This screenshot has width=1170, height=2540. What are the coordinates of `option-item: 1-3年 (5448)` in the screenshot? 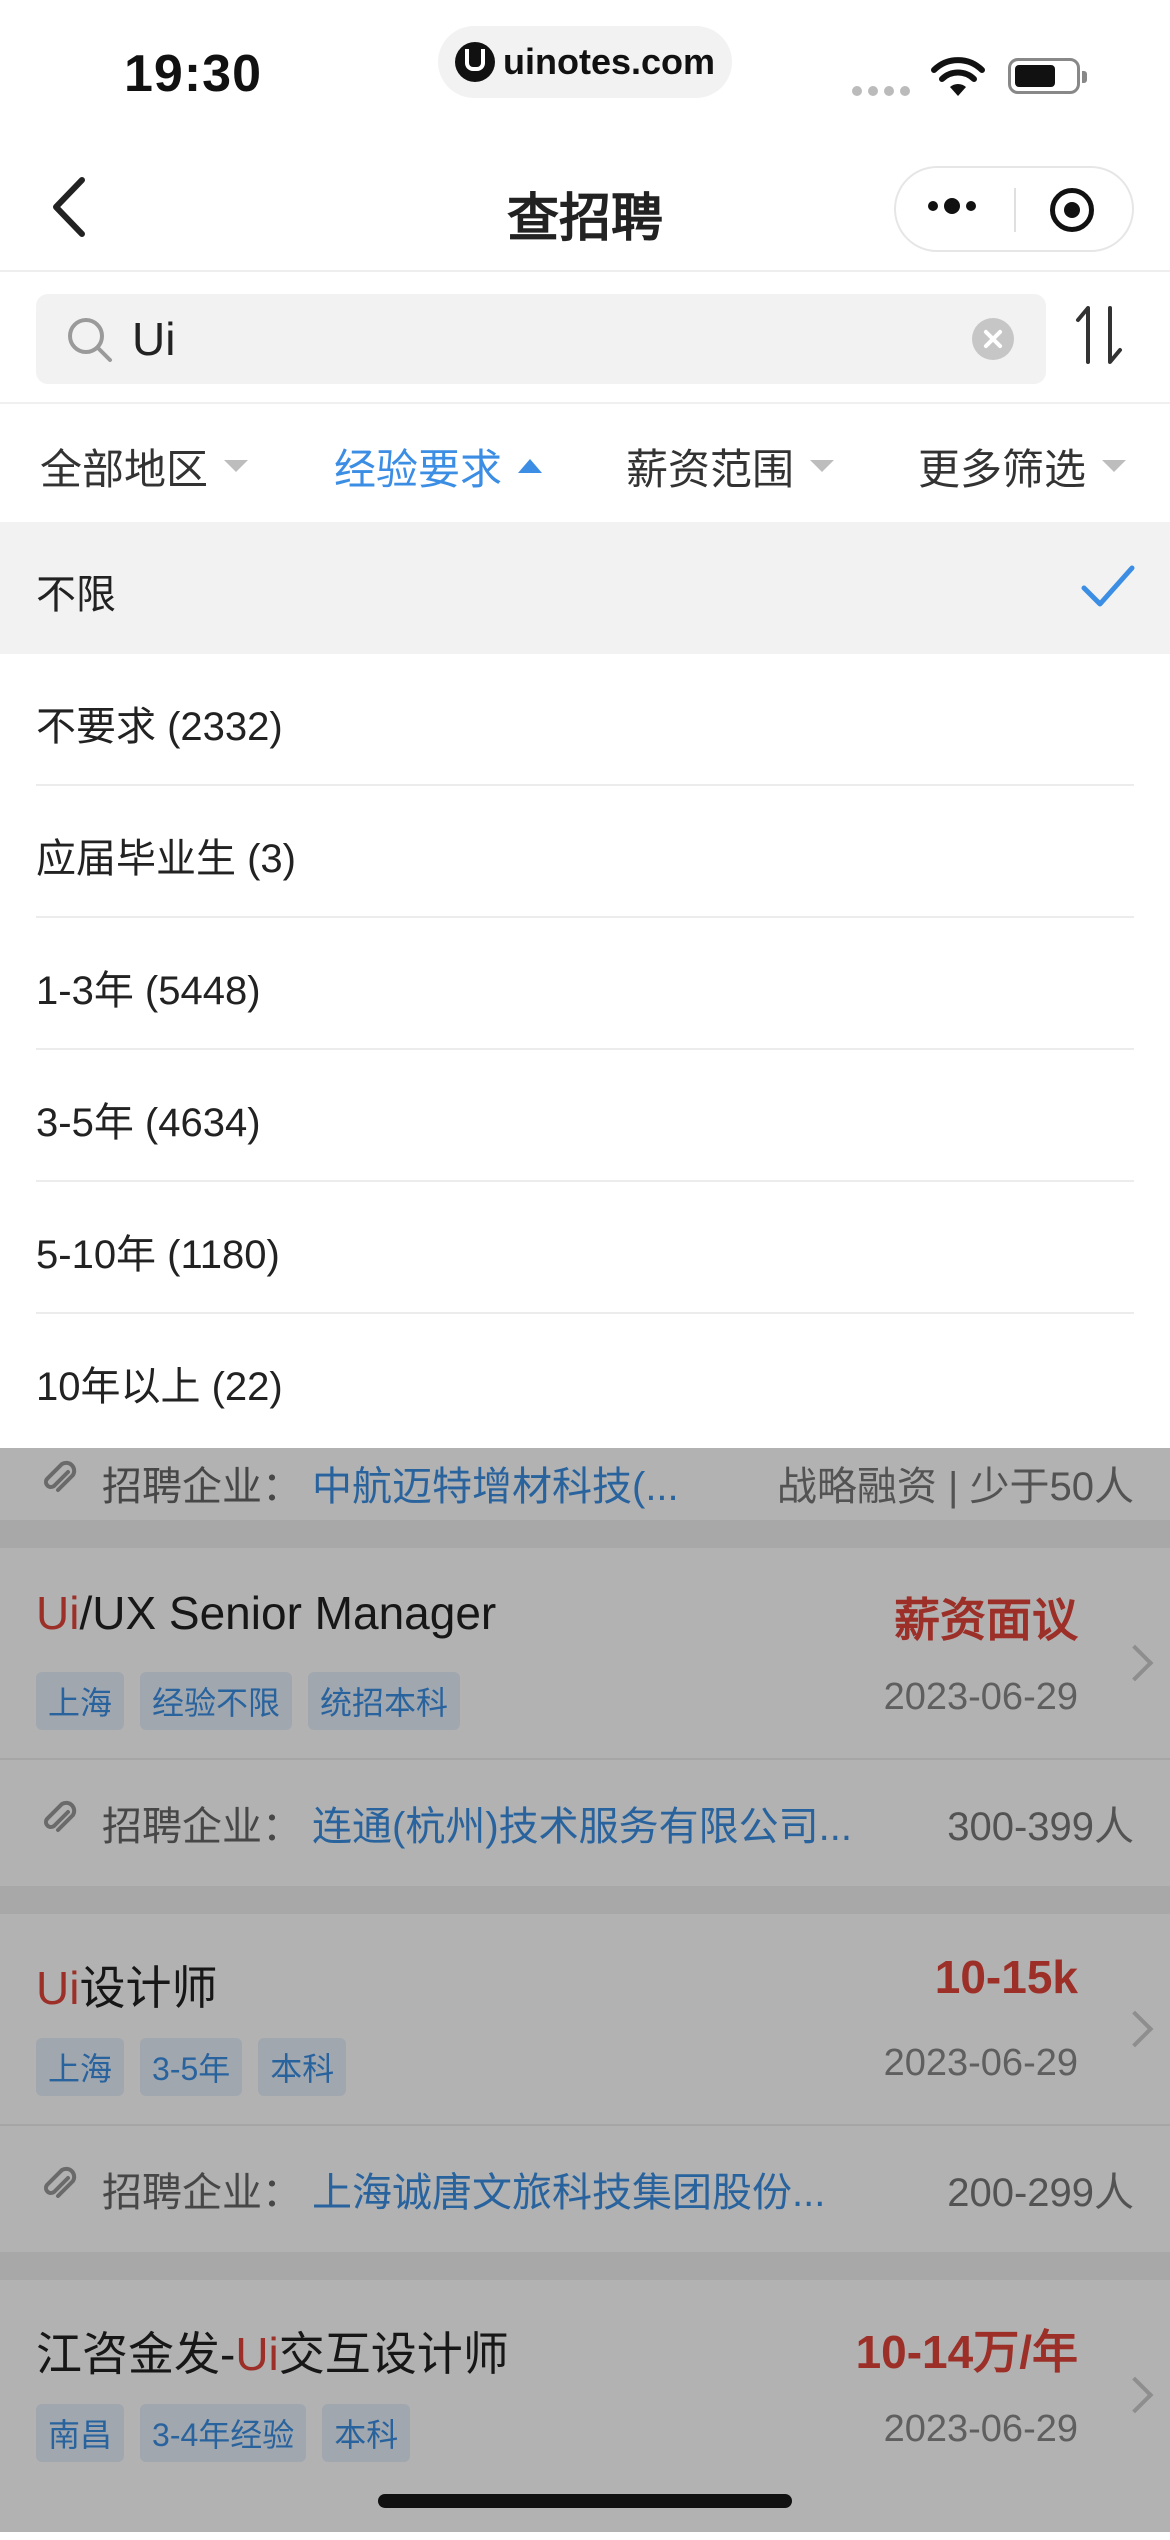 It's located at (585, 984).